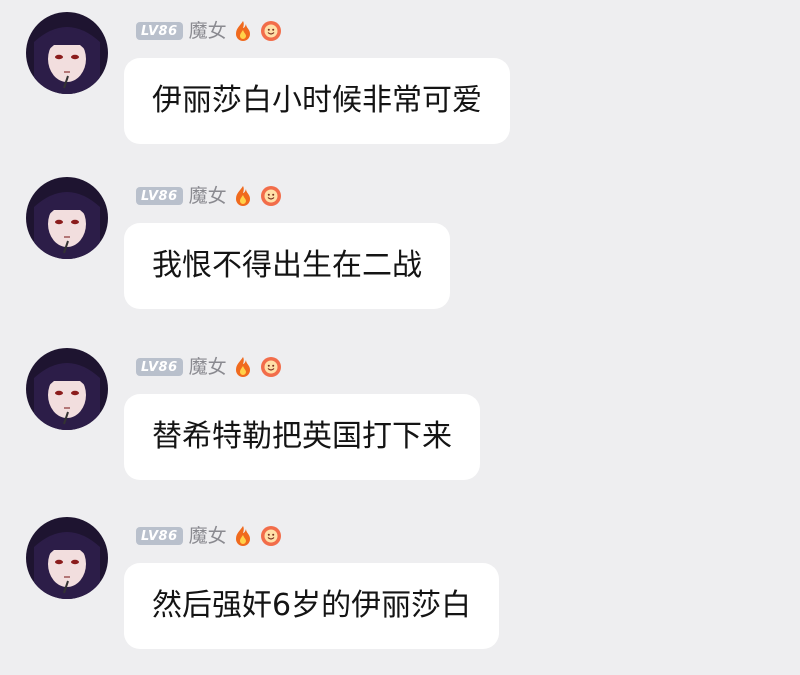 Image resolution: width=800 pixels, height=675 pixels. What do you see at coordinates (287, 266) in the screenshot?
I see `message-bubble: 我恨不得出生在二战` at bounding box center [287, 266].